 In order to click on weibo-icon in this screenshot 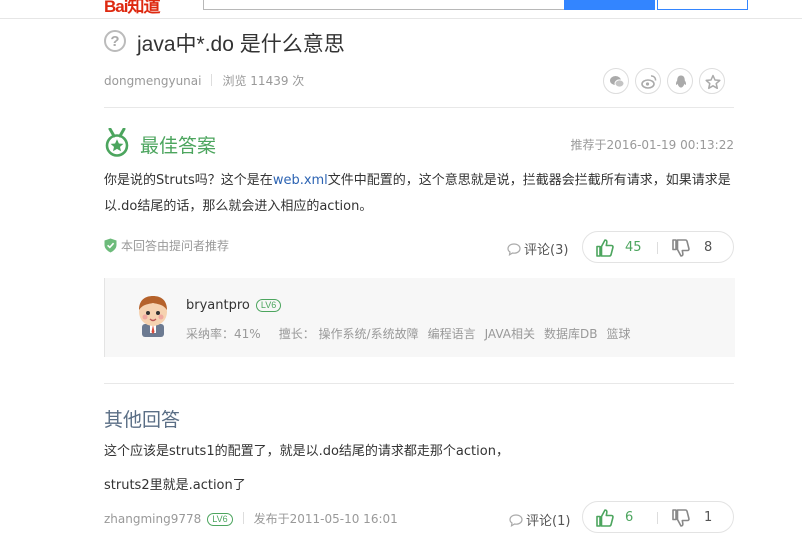, I will do `click(649, 82)`.